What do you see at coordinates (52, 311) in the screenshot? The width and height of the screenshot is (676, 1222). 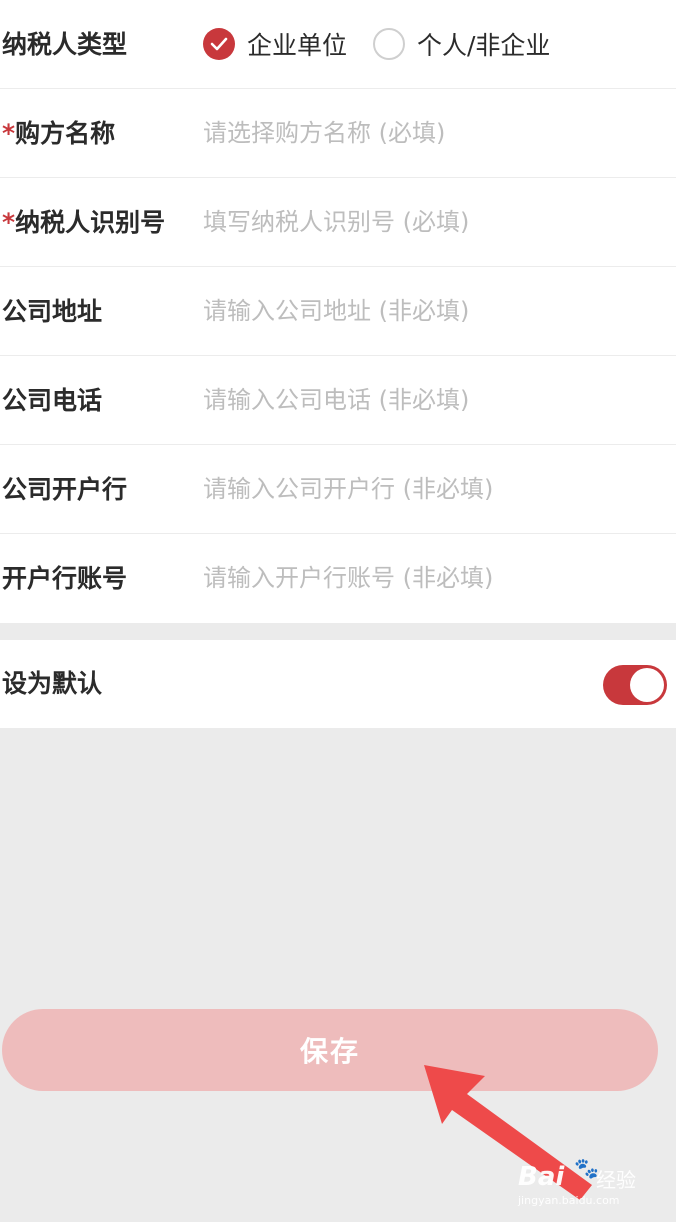 I see `company-address-label: 公司地址` at bounding box center [52, 311].